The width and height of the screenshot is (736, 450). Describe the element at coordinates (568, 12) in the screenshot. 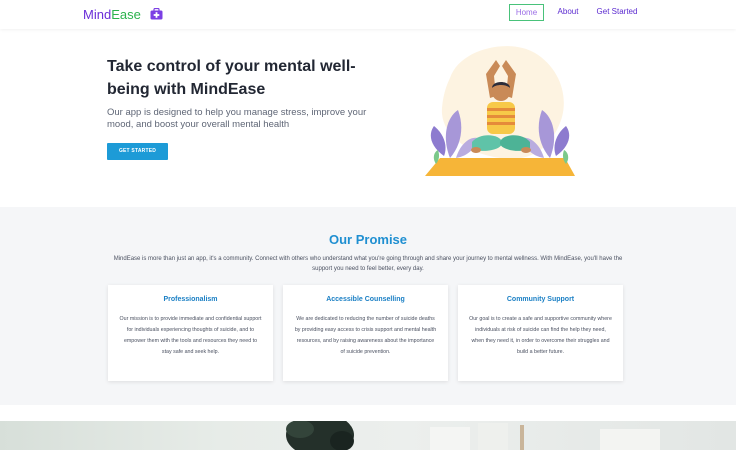

I see `nav-about-link: About` at that location.